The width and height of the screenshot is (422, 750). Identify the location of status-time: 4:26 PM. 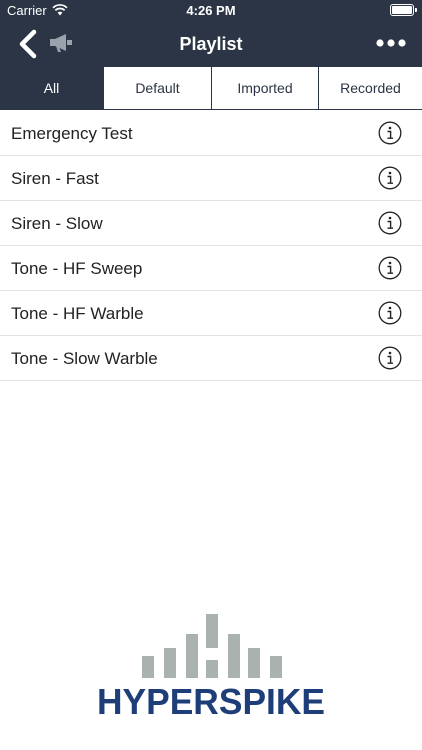
(211, 10).